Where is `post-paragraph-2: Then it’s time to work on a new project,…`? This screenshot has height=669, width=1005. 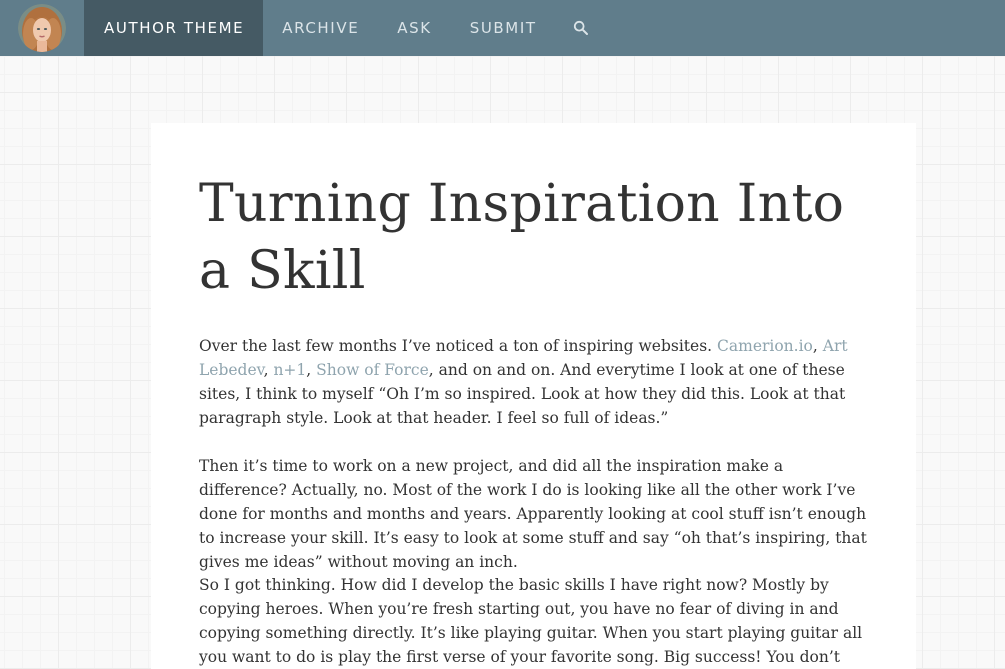 post-paragraph-2: Then it’s time to work on a new project,… is located at coordinates (533, 514).